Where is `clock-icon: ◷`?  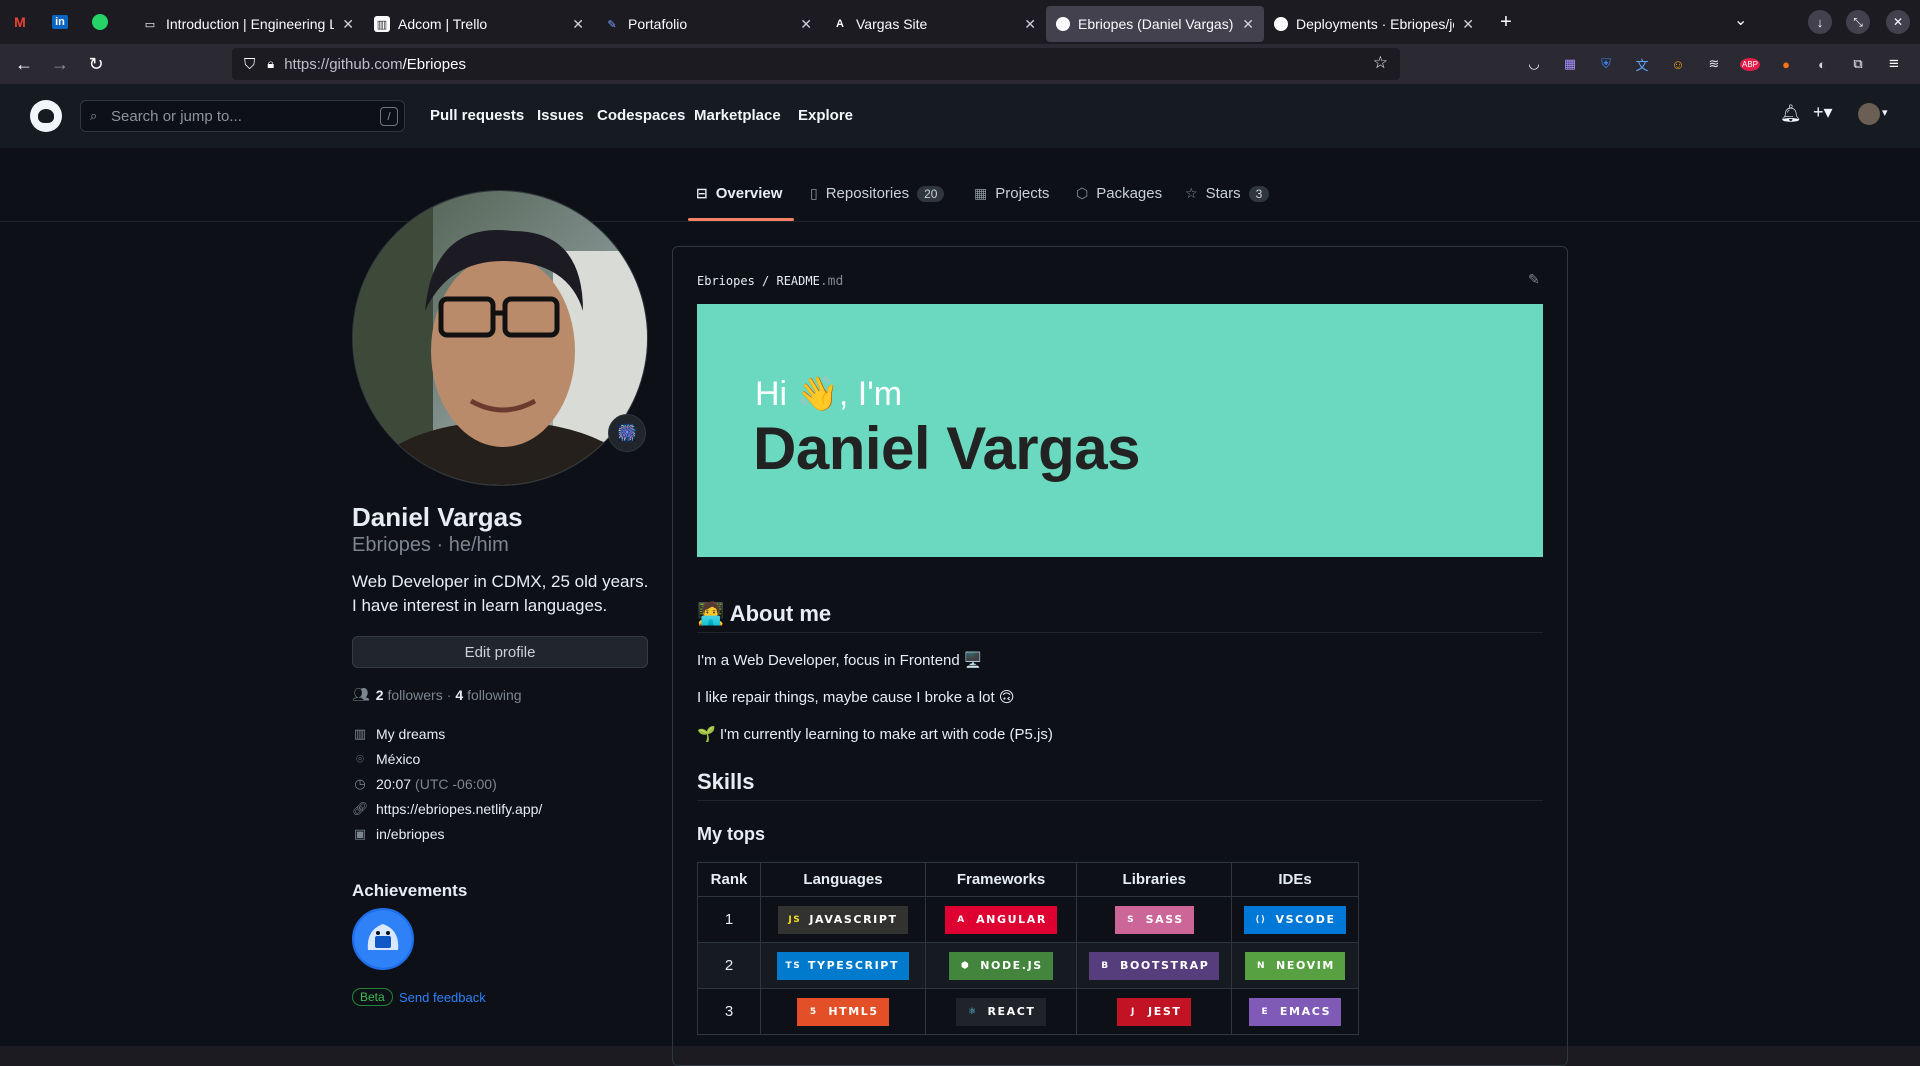
clock-icon: ◷ is located at coordinates (360, 783).